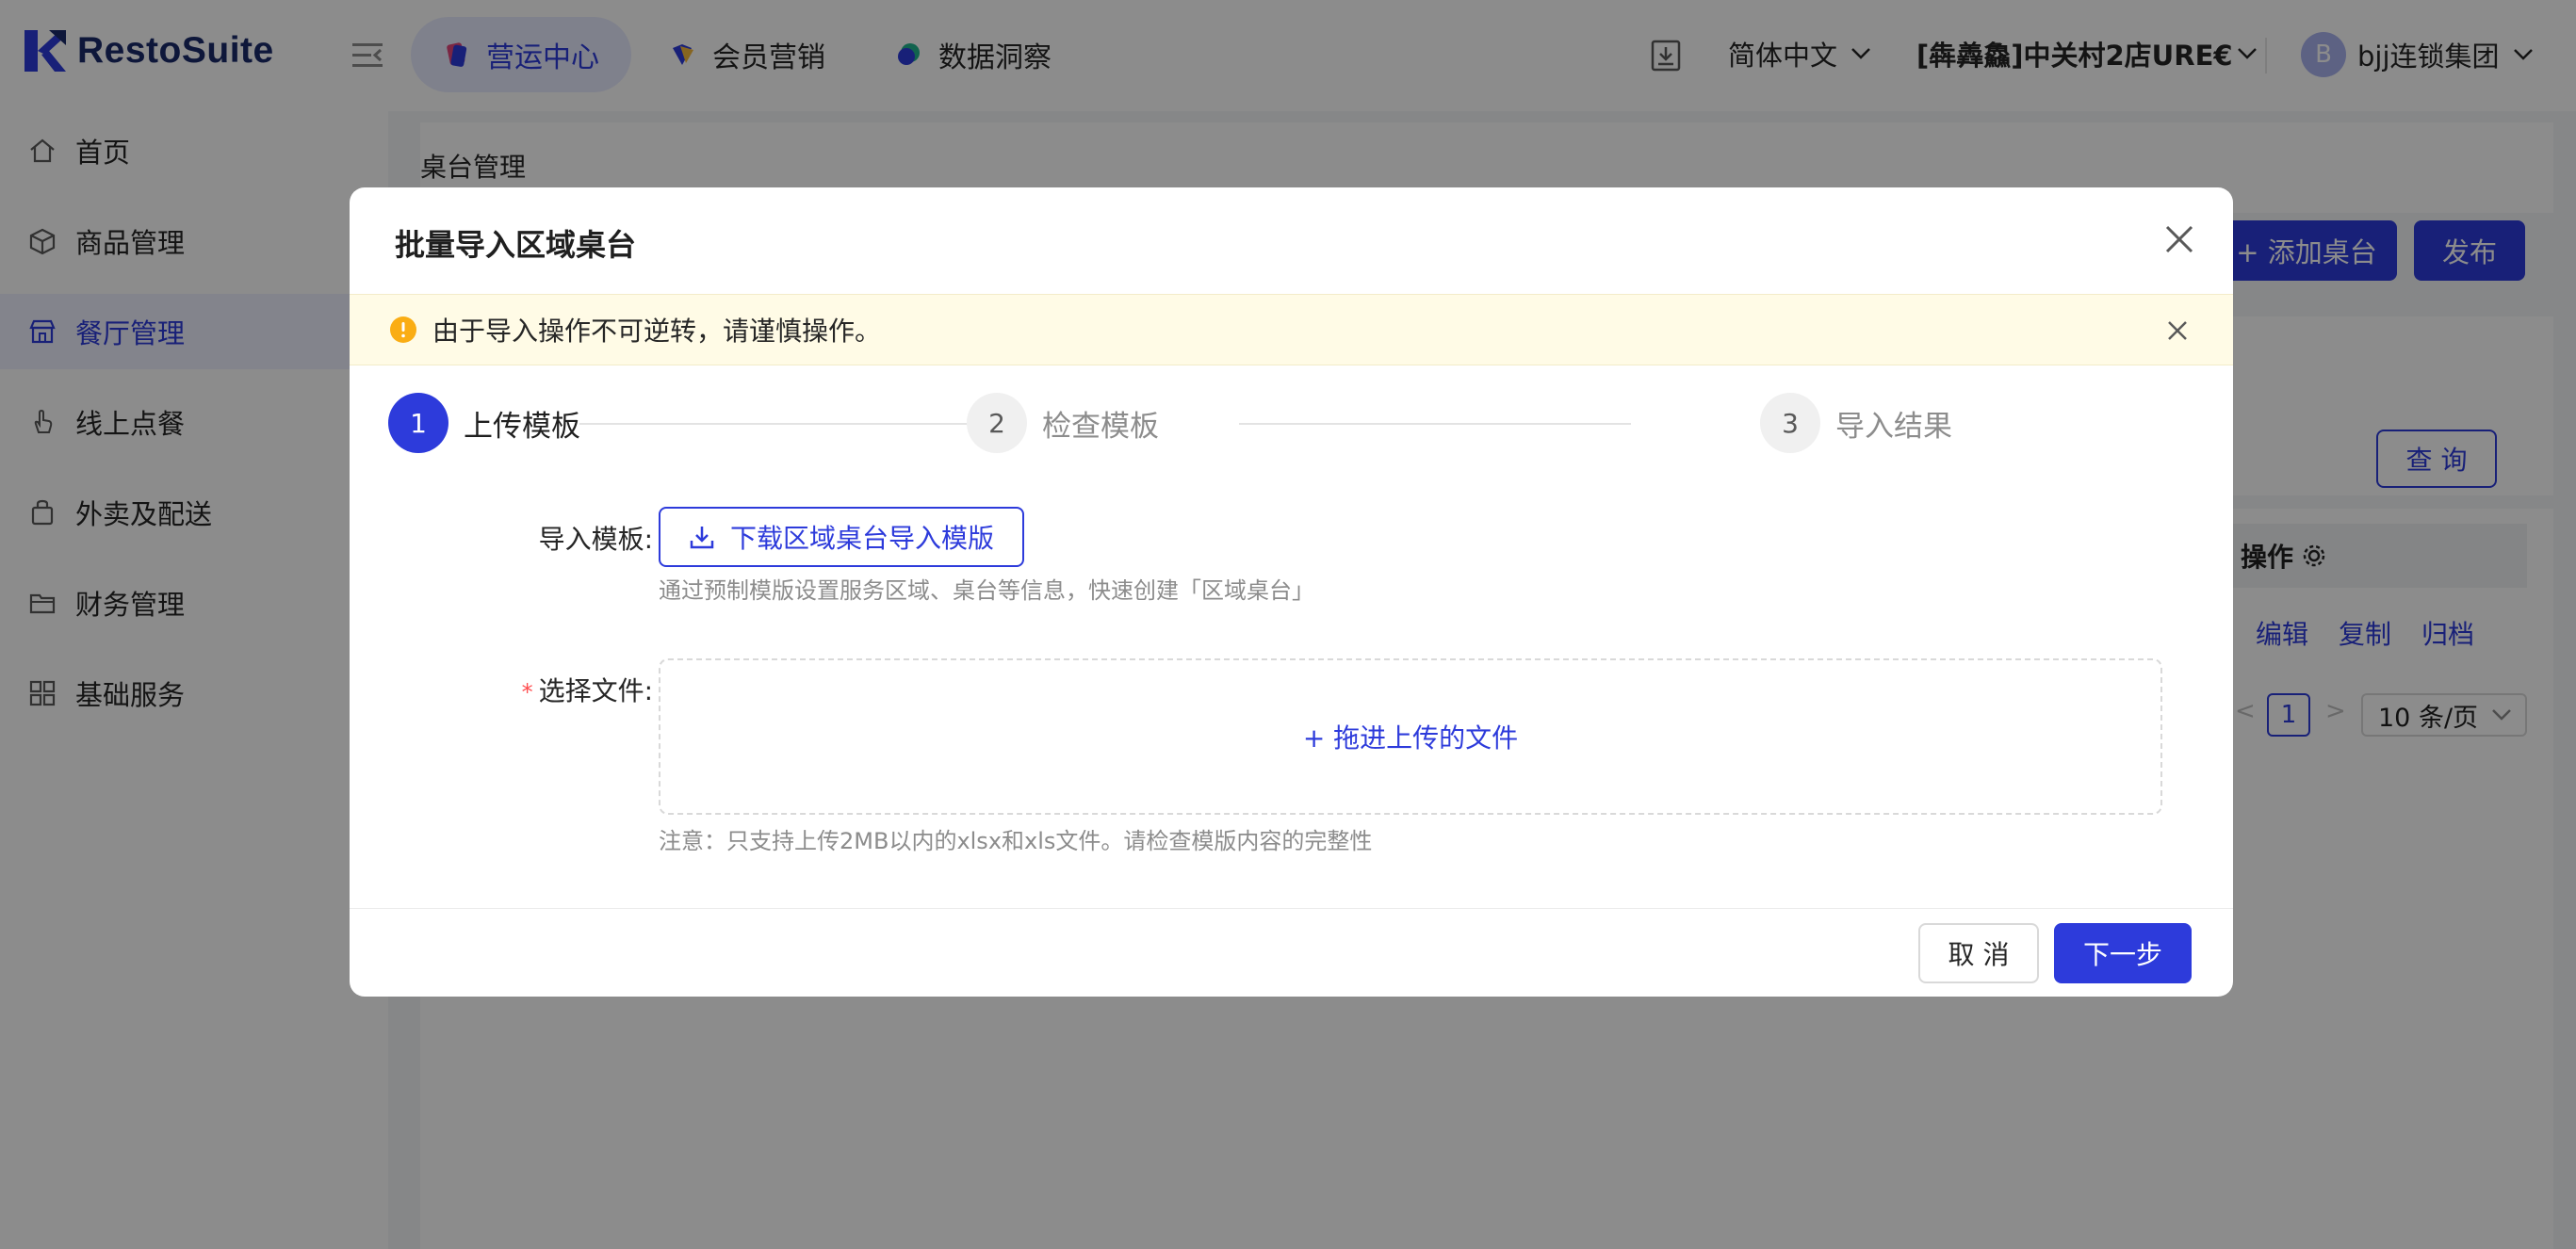  What do you see at coordinates (418, 423) in the screenshot?
I see `step-number: 1` at bounding box center [418, 423].